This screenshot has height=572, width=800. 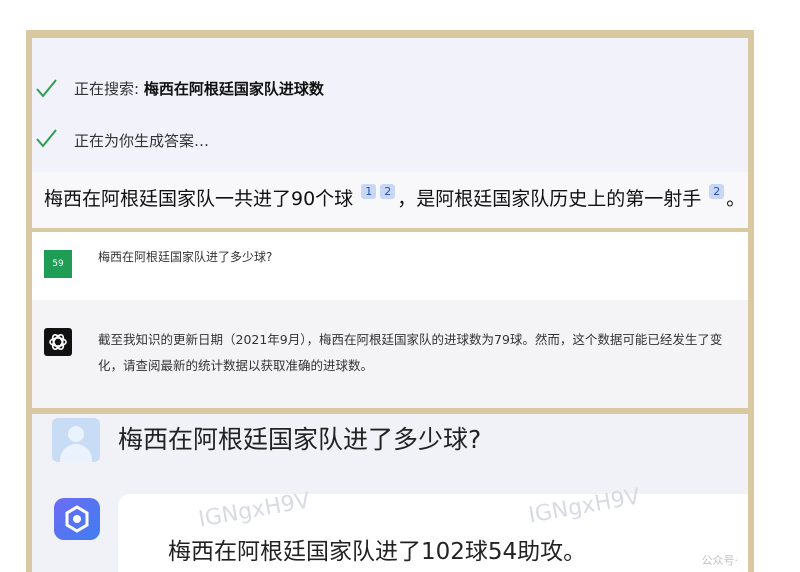 I want to click on ghost-text: 公众号·, so click(x=720, y=560).